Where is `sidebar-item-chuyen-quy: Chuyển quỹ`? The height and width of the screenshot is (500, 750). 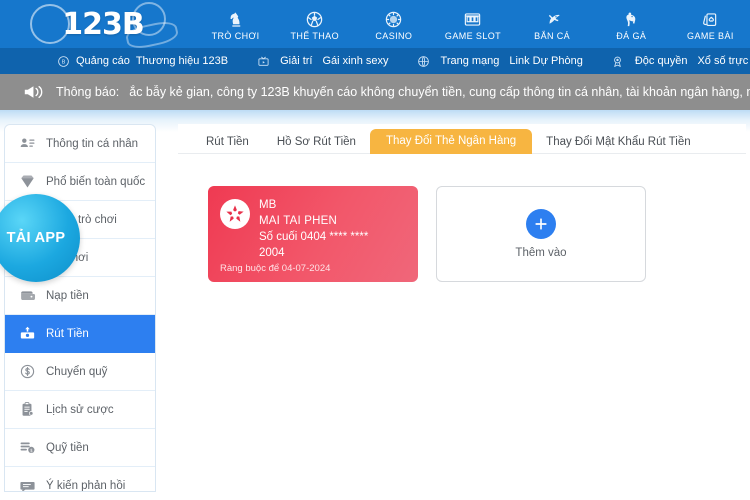
sidebar-item-chuyen-quy: Chuyển quỹ is located at coordinates (80, 372).